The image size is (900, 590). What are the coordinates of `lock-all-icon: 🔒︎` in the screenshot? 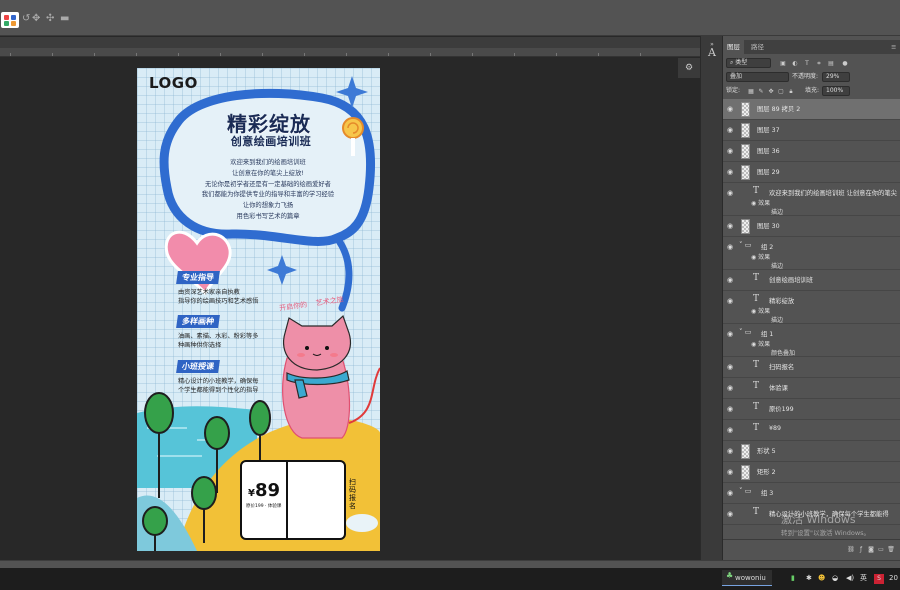 It's located at (791, 92).